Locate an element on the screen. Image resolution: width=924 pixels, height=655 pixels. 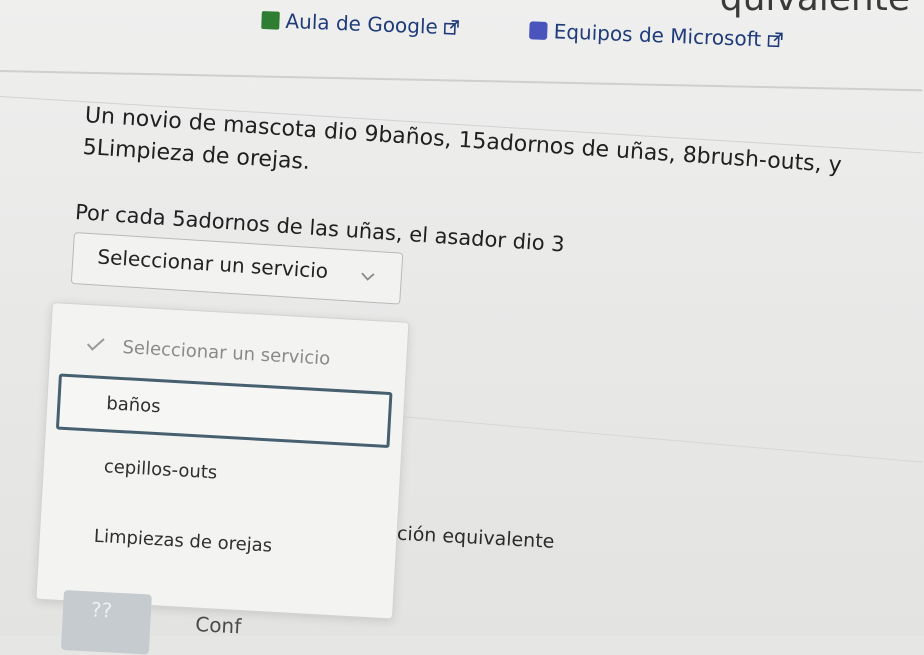
partial-label-behind-dropdown: ación equivalente is located at coordinates (469, 537).